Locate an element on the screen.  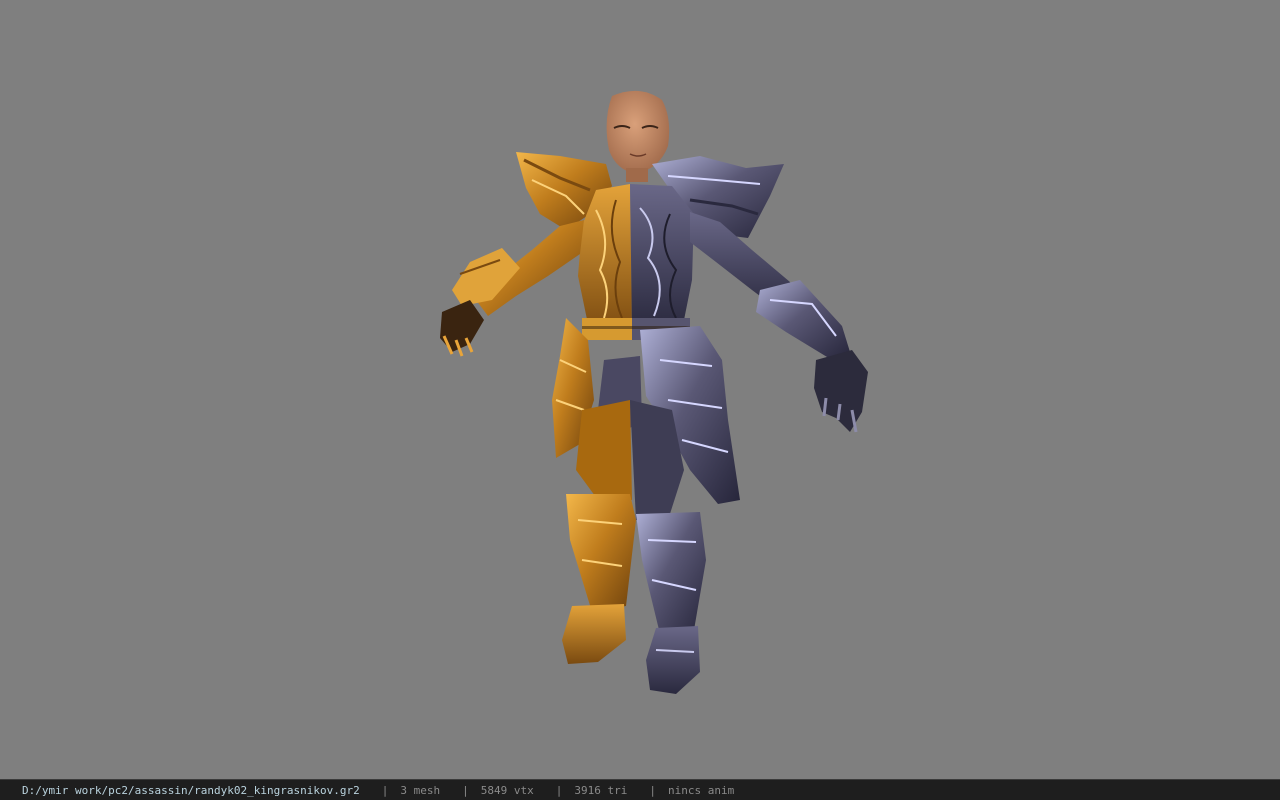
model-arm-gold is located at coordinates (512, 288).